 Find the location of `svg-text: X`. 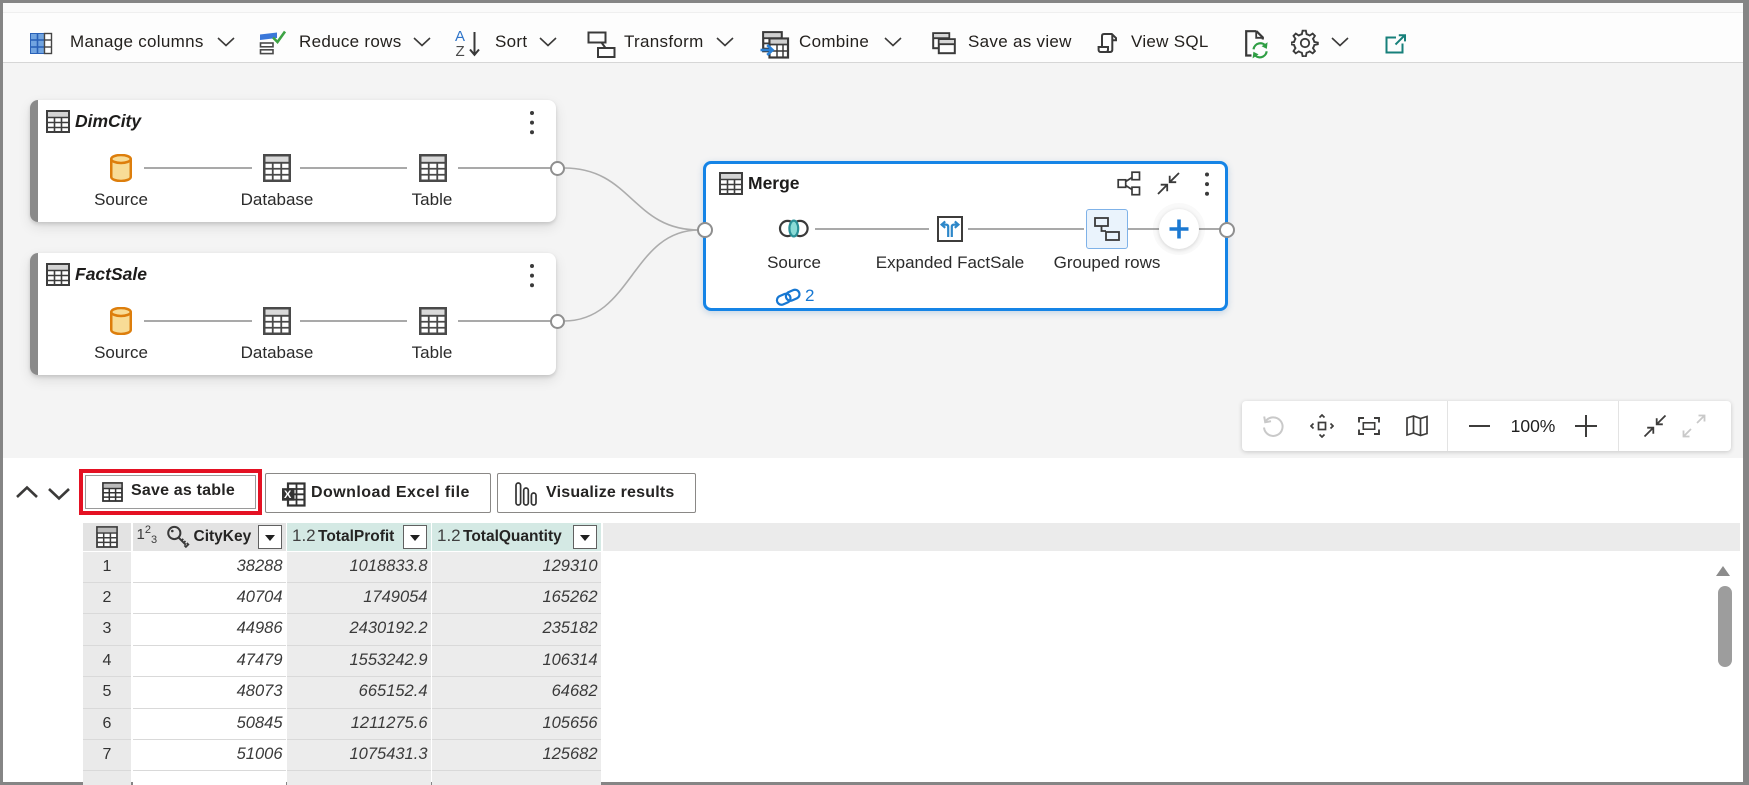

svg-text: X is located at coordinates (288, 495).